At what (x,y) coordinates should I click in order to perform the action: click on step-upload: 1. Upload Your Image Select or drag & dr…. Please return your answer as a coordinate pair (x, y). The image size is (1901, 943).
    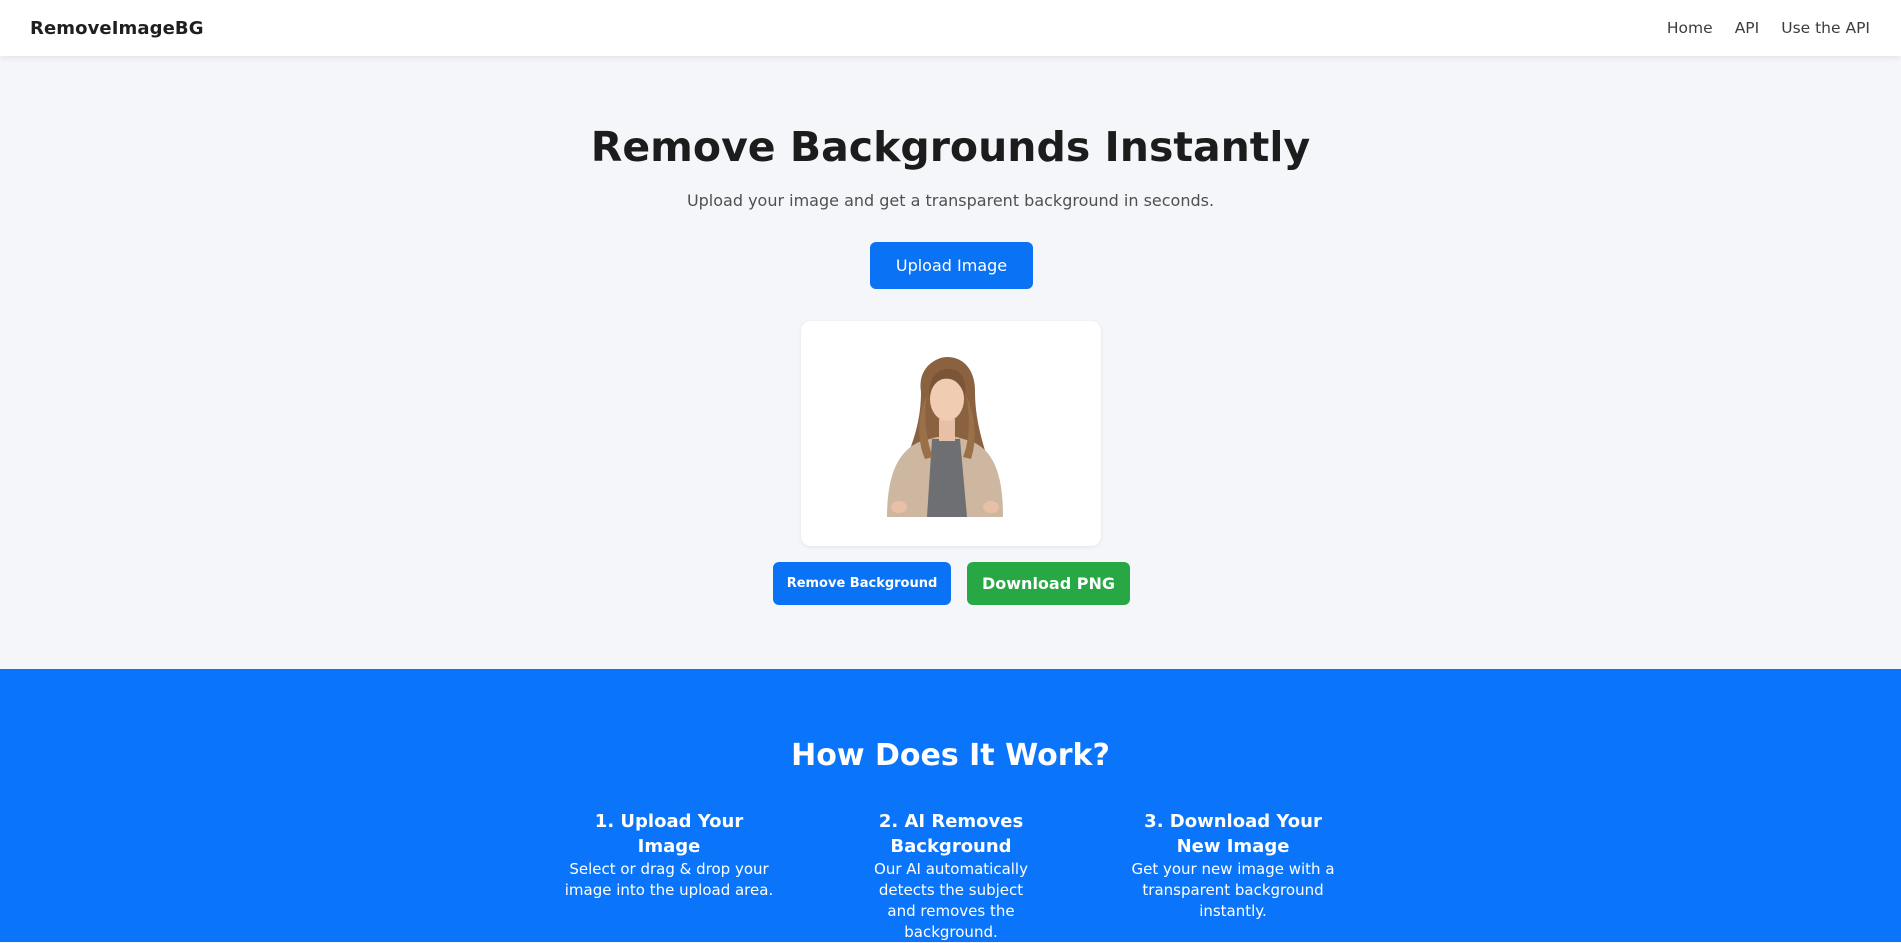
    Looking at the image, I should click on (669, 855).